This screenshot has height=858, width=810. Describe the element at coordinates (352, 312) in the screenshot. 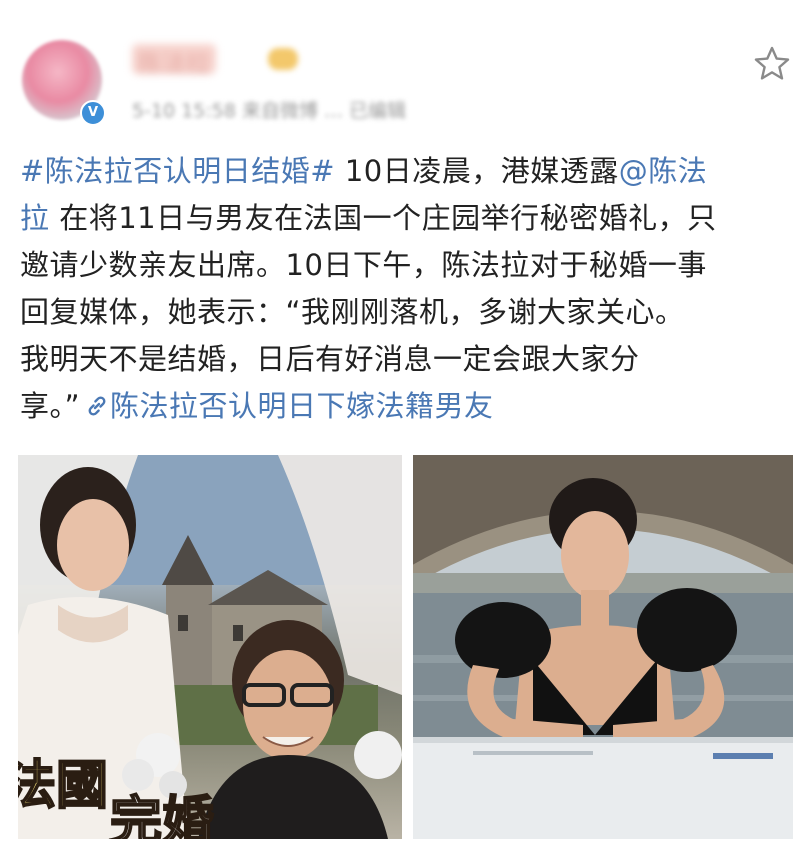

I see `post-line: 回复媒体，她表示：“我刚刚落机，多谢大家关心。` at that location.